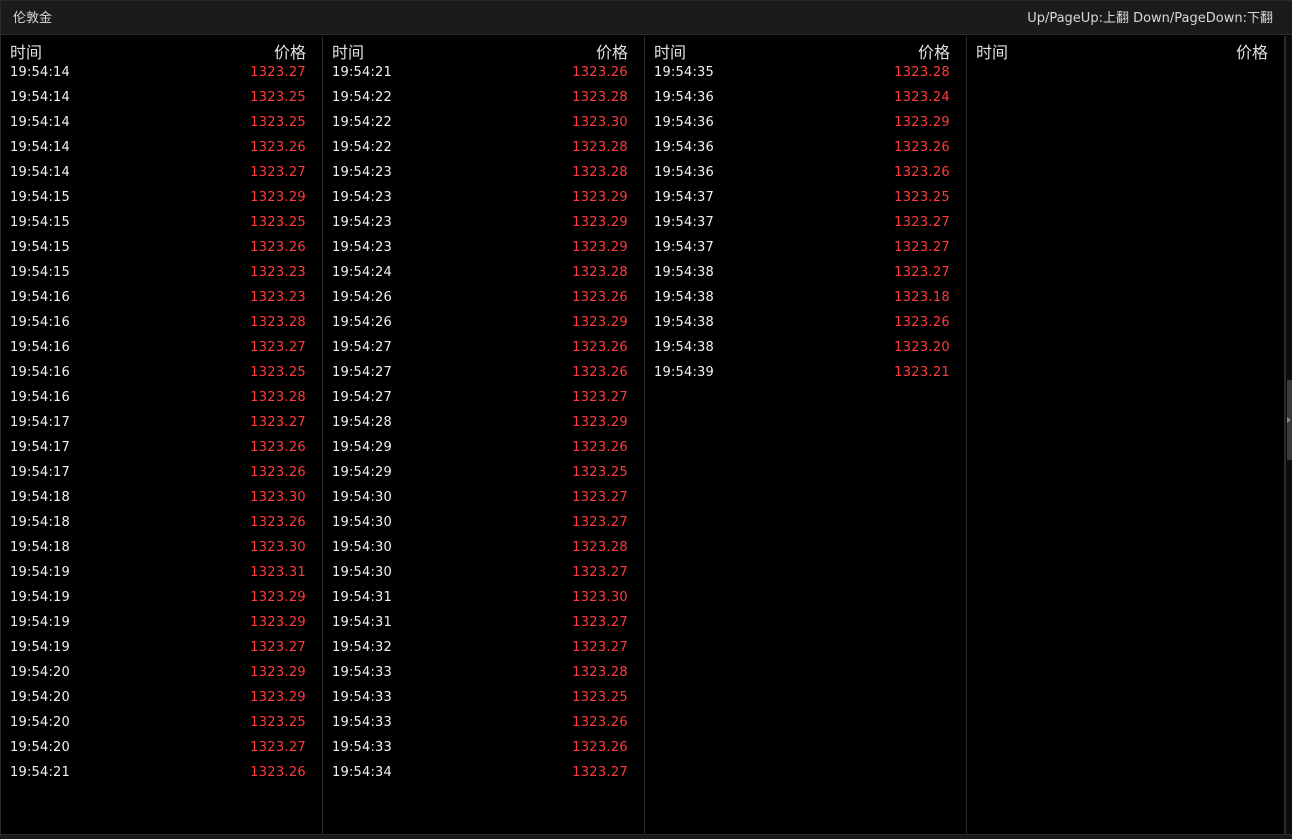  Describe the element at coordinates (805, 373) in the screenshot. I see `tick-row: 19:54:39 1323.21` at that location.